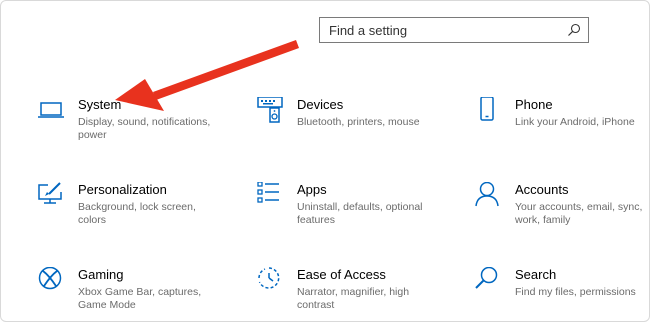 The height and width of the screenshot is (322, 650). I want to click on search-box, so click(454, 30).